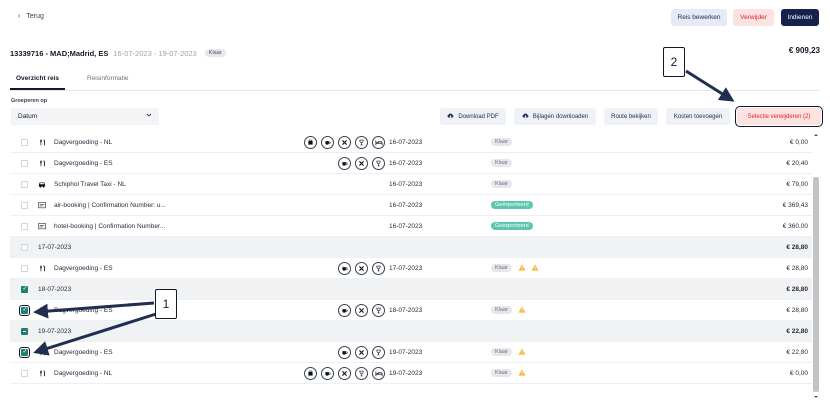 The width and height of the screenshot is (830, 411). Describe the element at coordinates (699, 17) in the screenshot. I see `edit-trip-button: Reis bewerken` at that location.